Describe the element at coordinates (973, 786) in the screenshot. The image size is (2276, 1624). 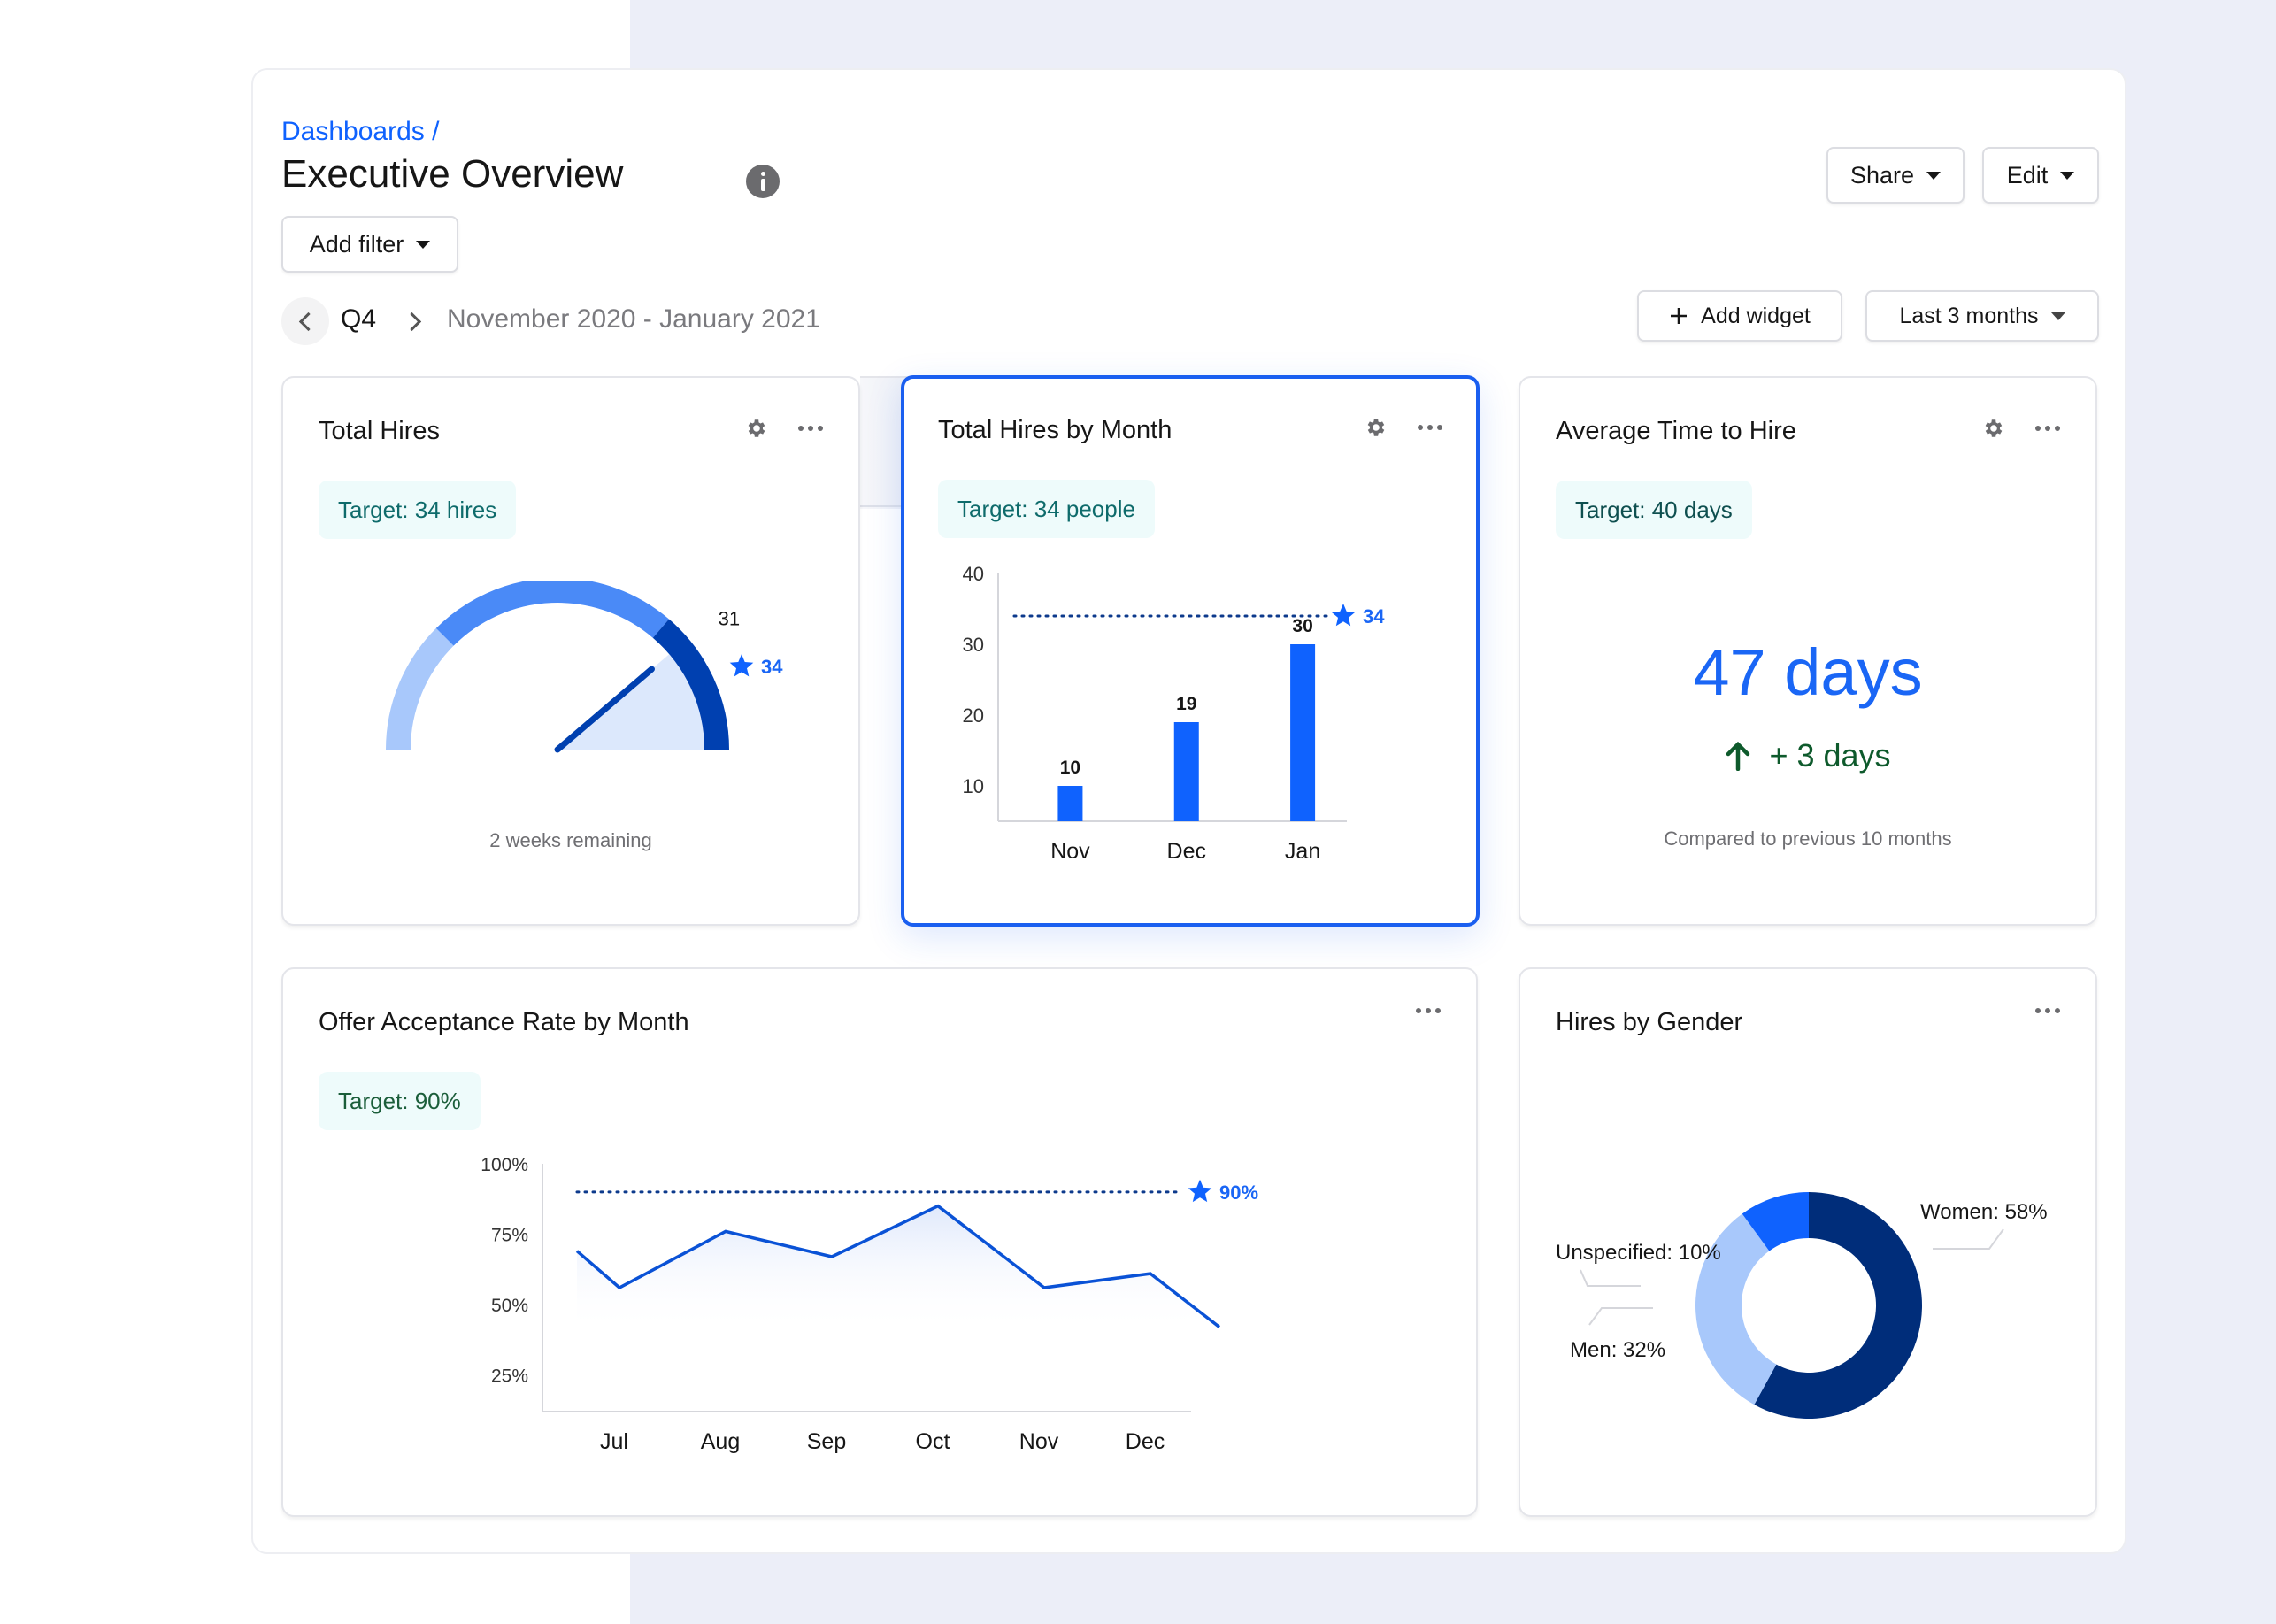
I see `y-tick-label: 10` at that location.